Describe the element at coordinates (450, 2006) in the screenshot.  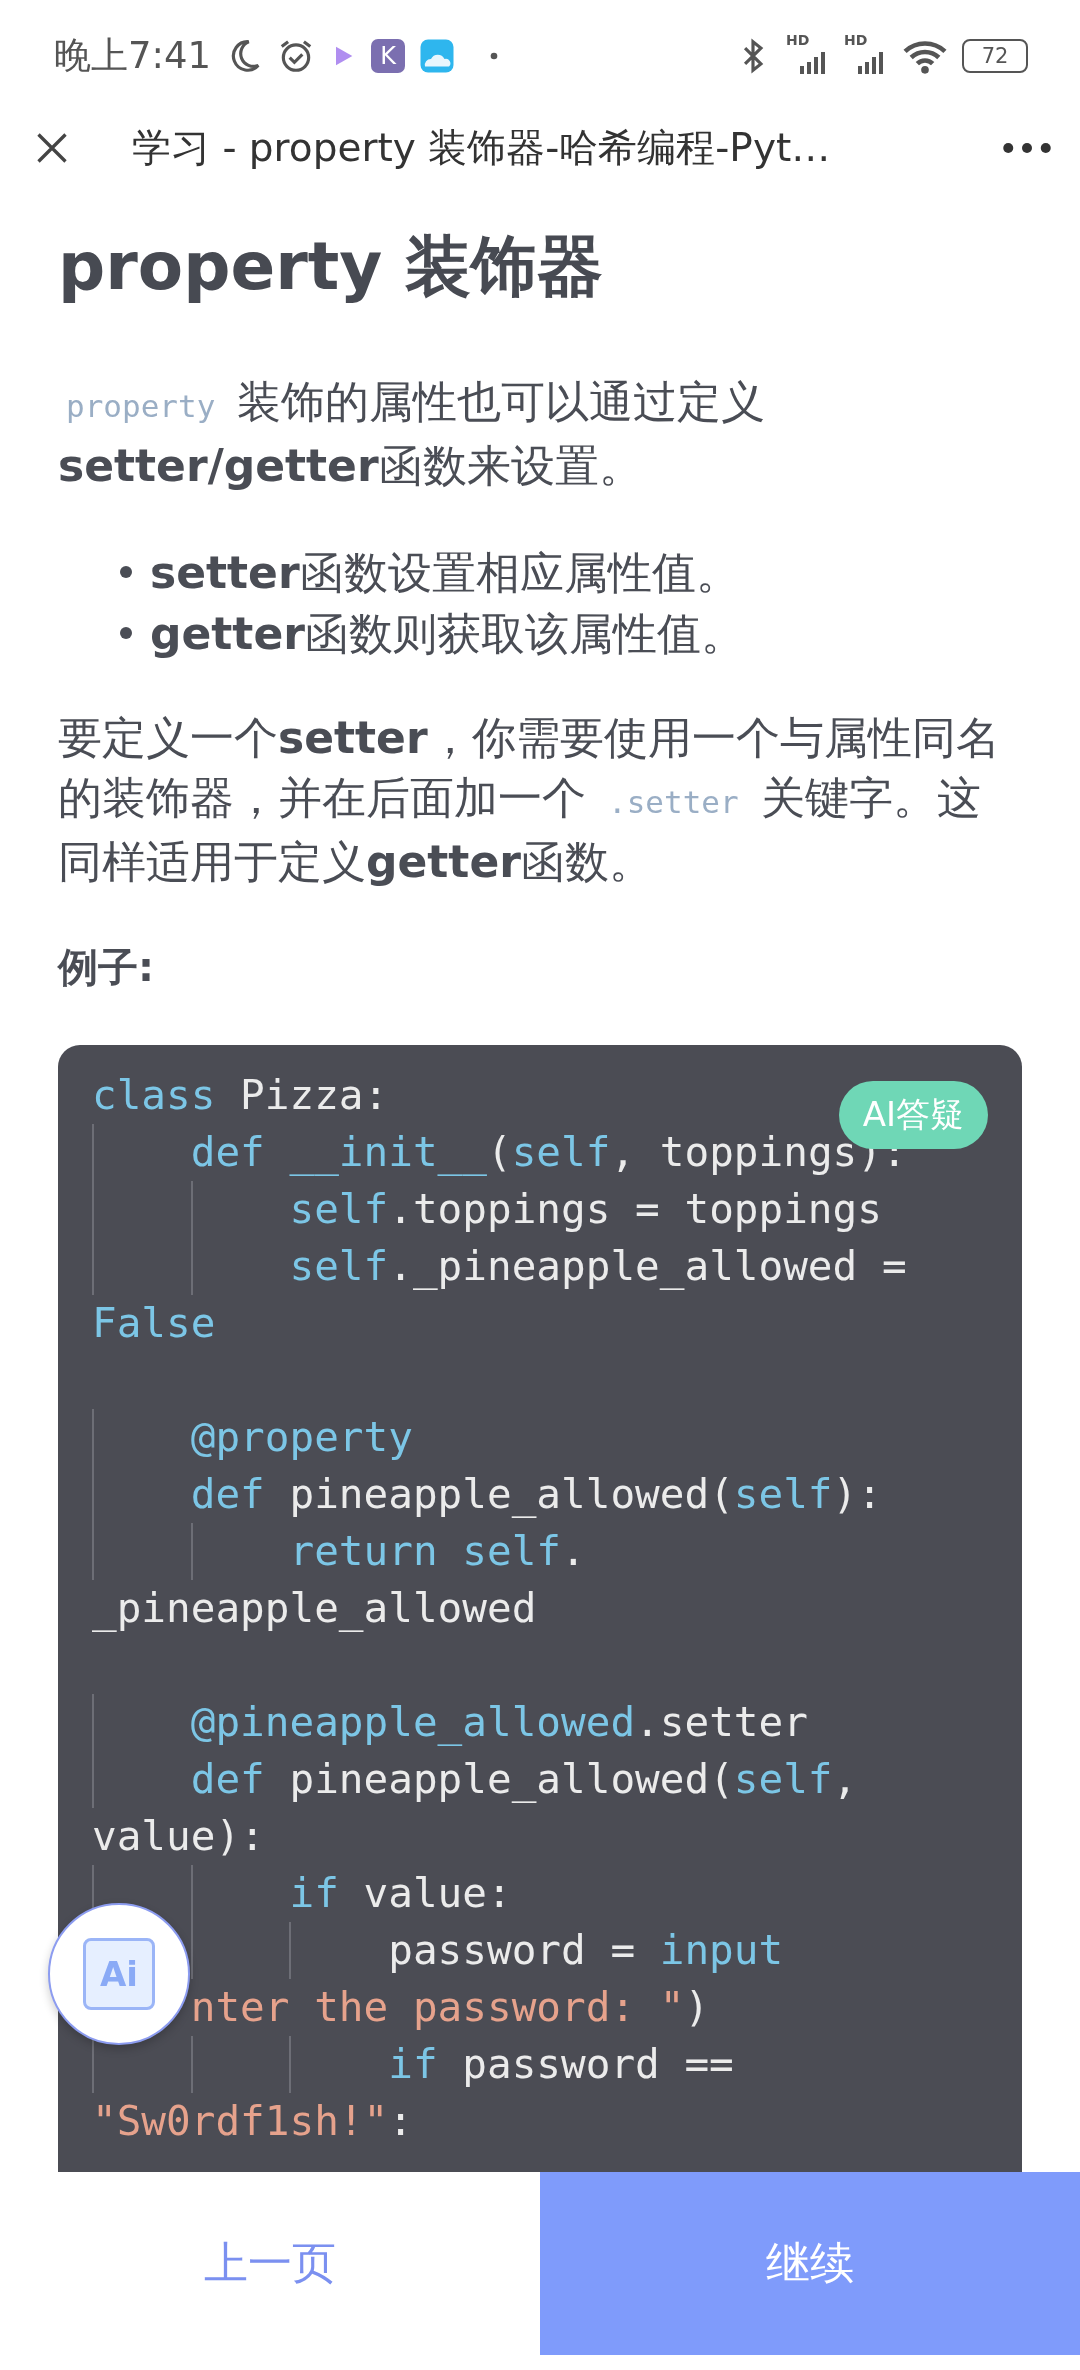
I see `code-line: nter the password: ")` at that location.